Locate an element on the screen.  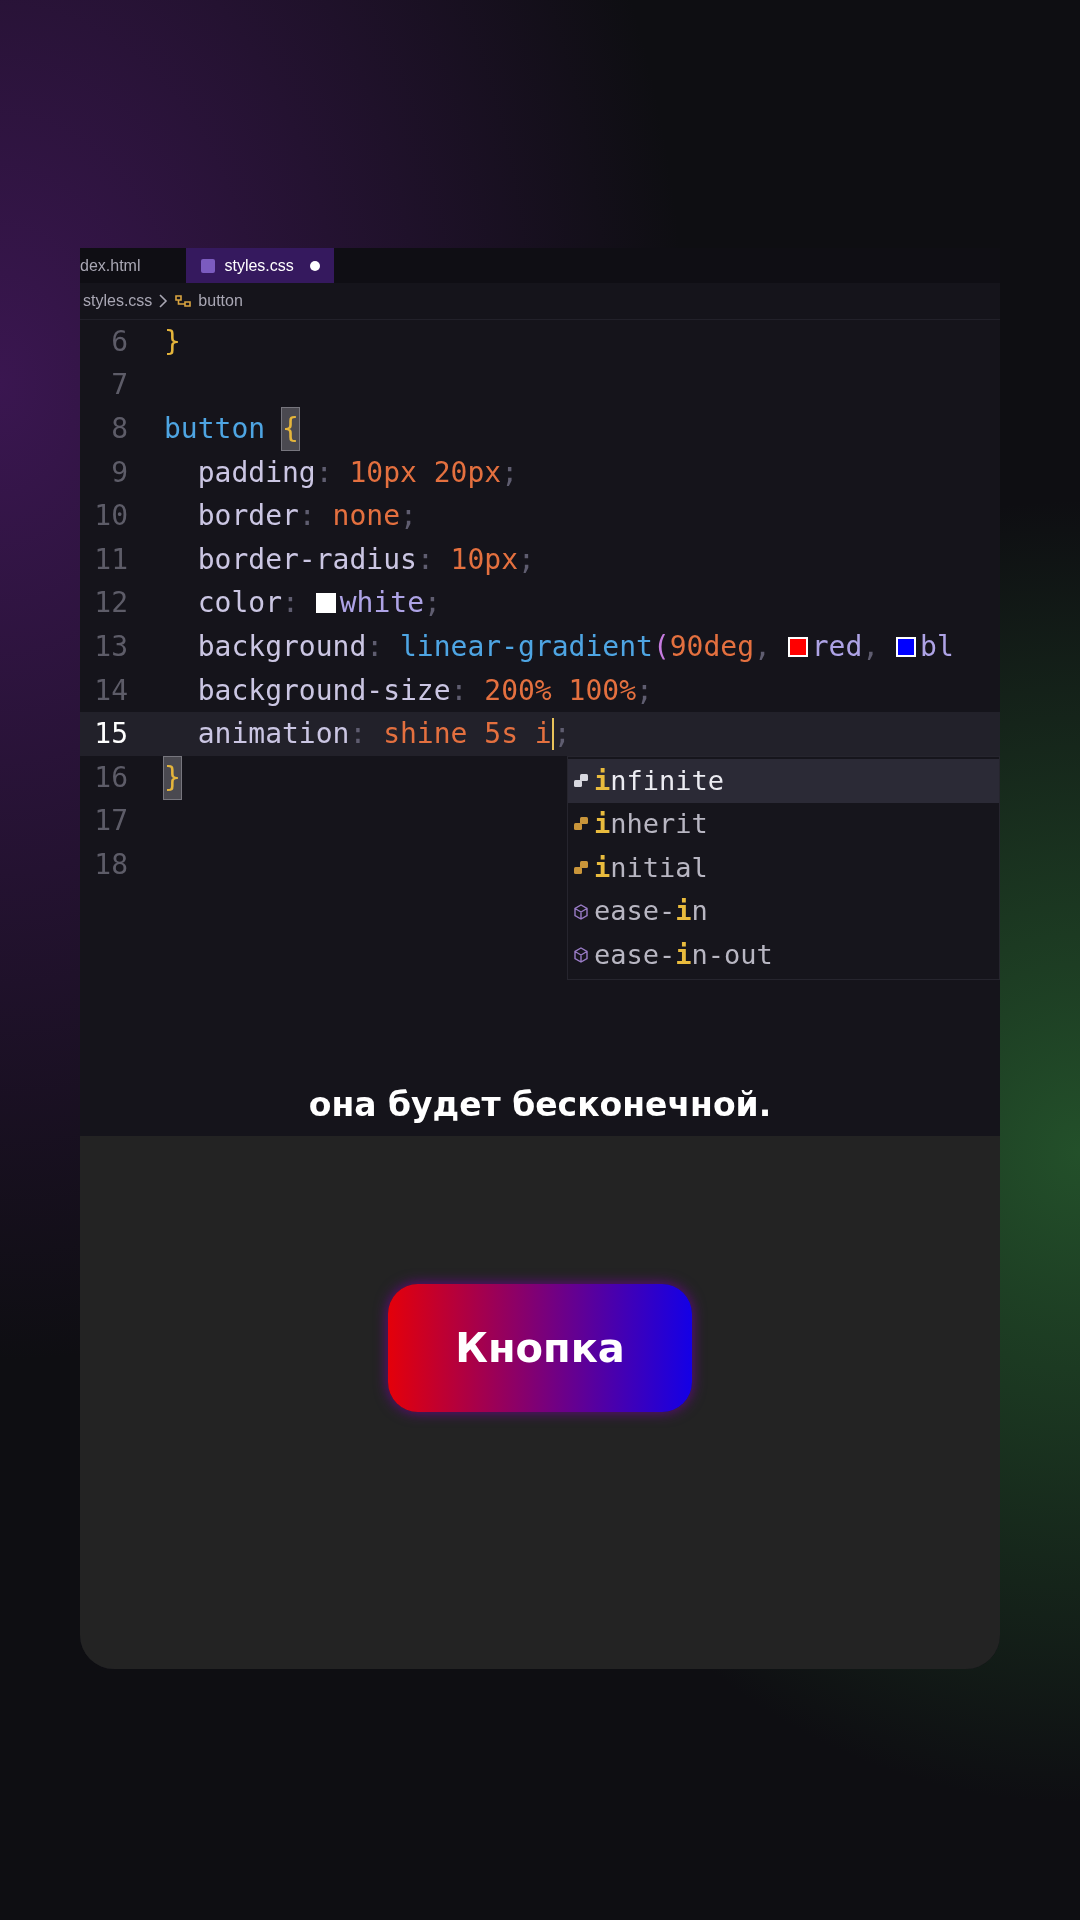
code-token: 10px 20px is located at coordinates (425, 472).